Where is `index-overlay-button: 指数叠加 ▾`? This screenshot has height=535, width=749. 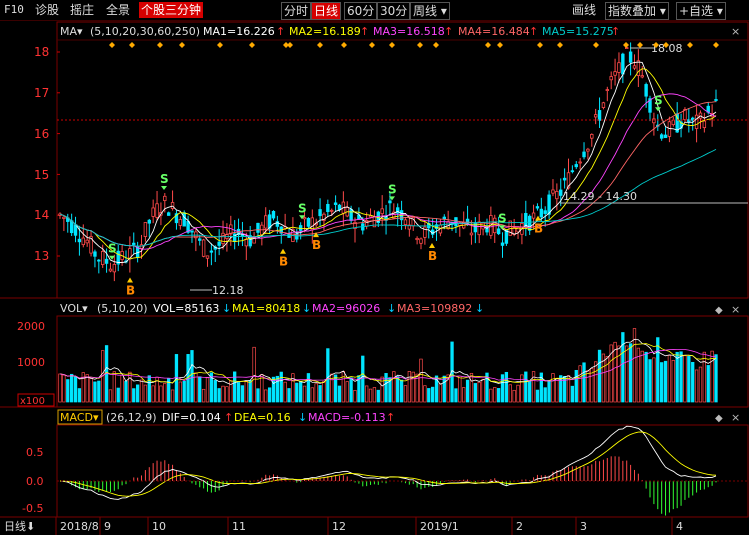 index-overlay-button: 指数叠加 ▾ is located at coordinates (637, 11).